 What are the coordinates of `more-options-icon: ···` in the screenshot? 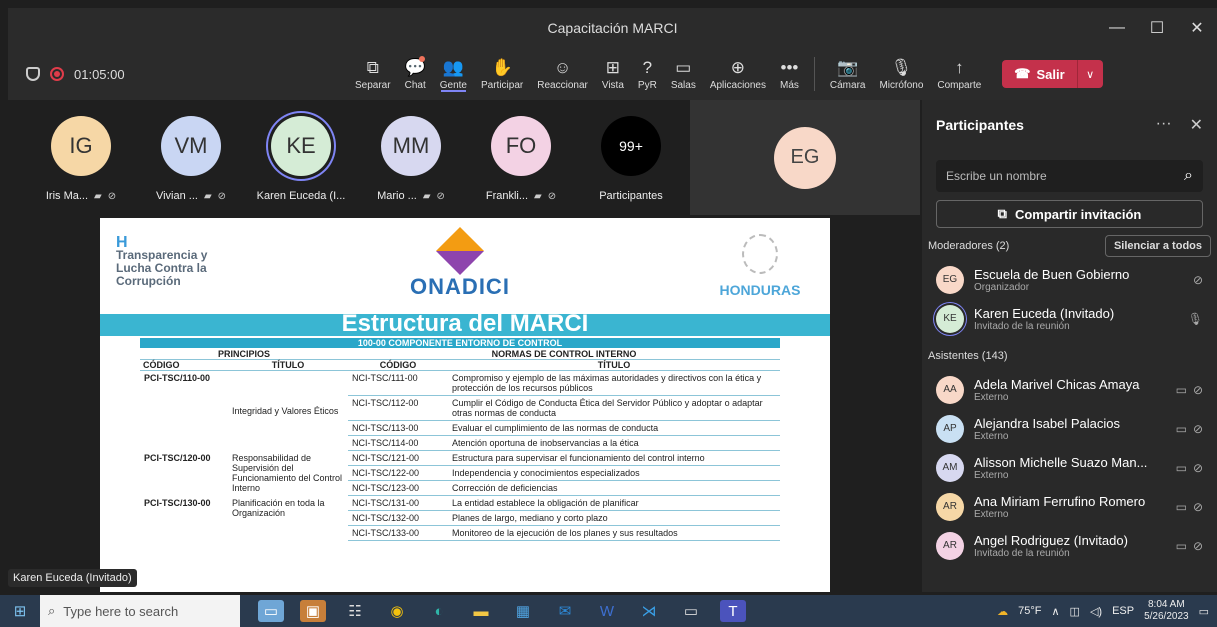 It's located at (1164, 125).